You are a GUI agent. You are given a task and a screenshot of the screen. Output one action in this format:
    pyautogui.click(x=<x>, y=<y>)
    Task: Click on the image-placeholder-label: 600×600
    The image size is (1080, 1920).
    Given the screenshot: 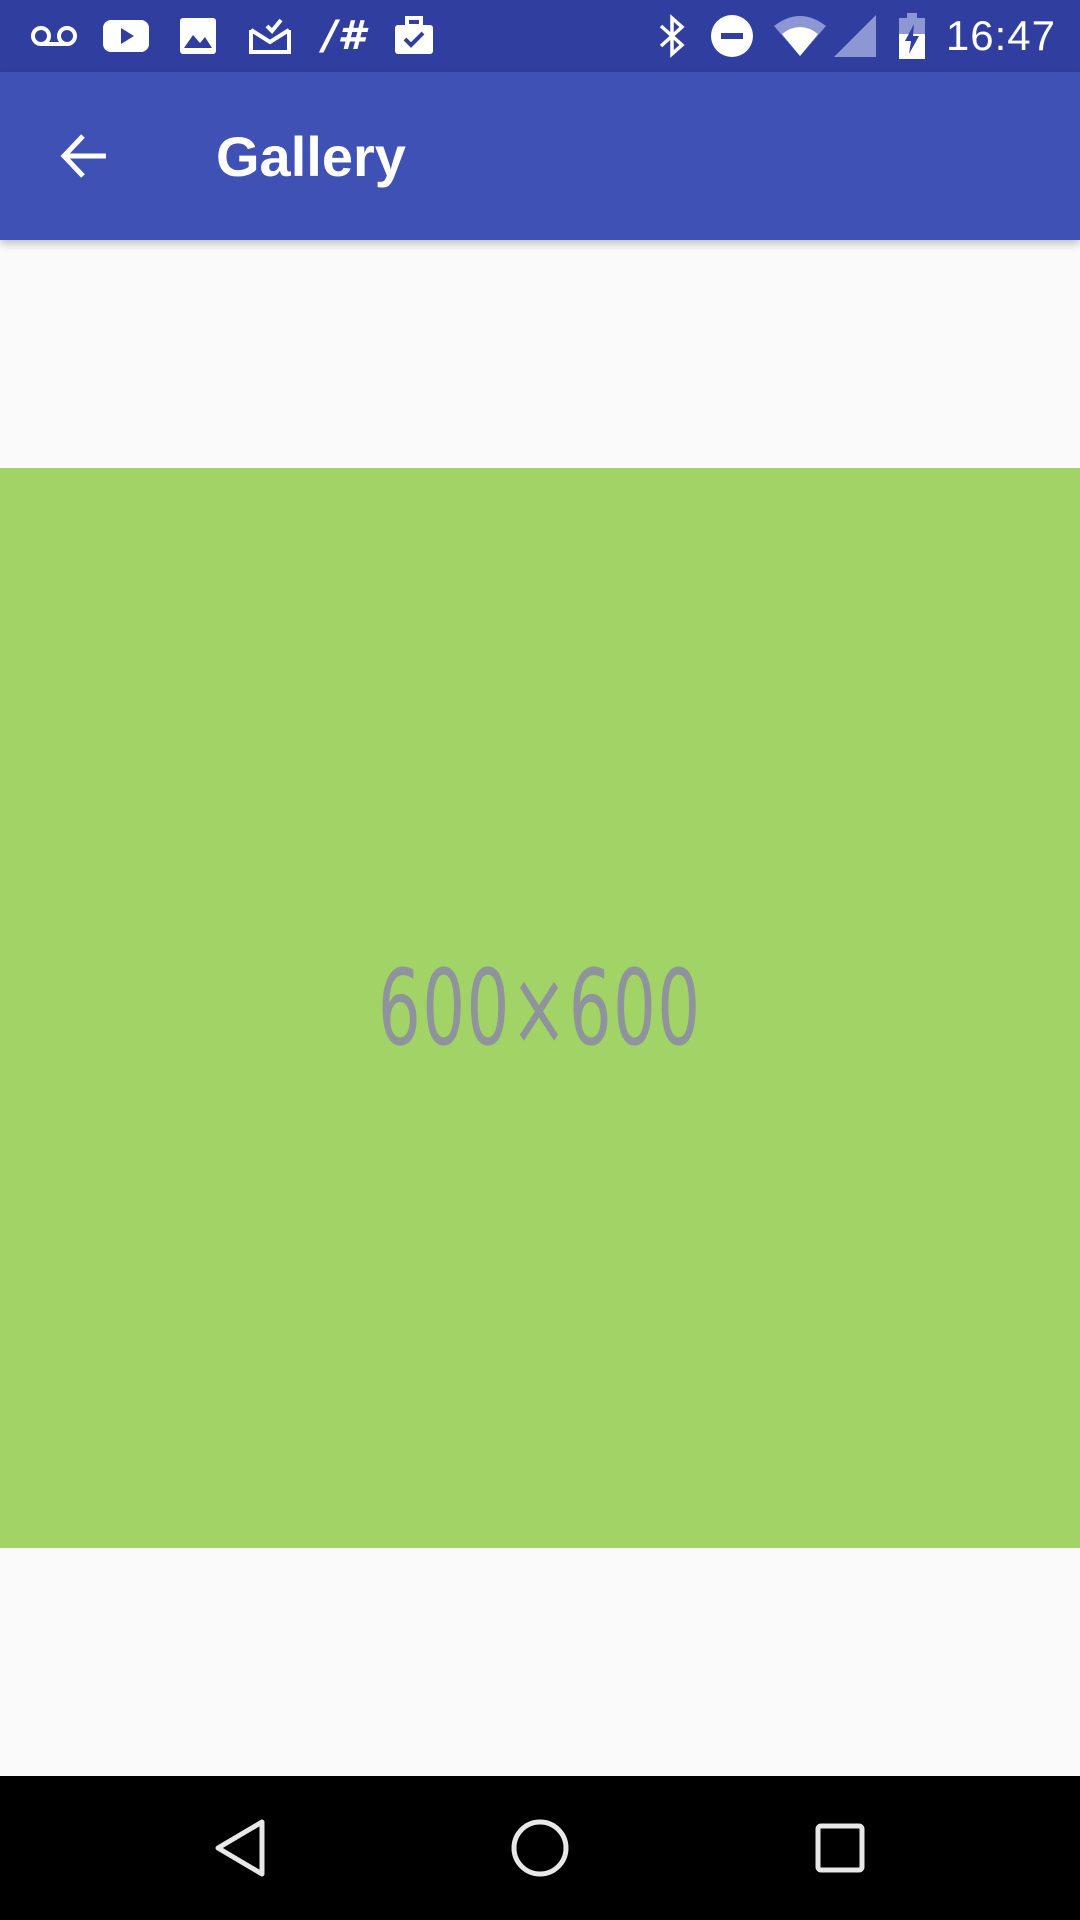 What is the action you would take?
    pyautogui.click(x=540, y=1008)
    